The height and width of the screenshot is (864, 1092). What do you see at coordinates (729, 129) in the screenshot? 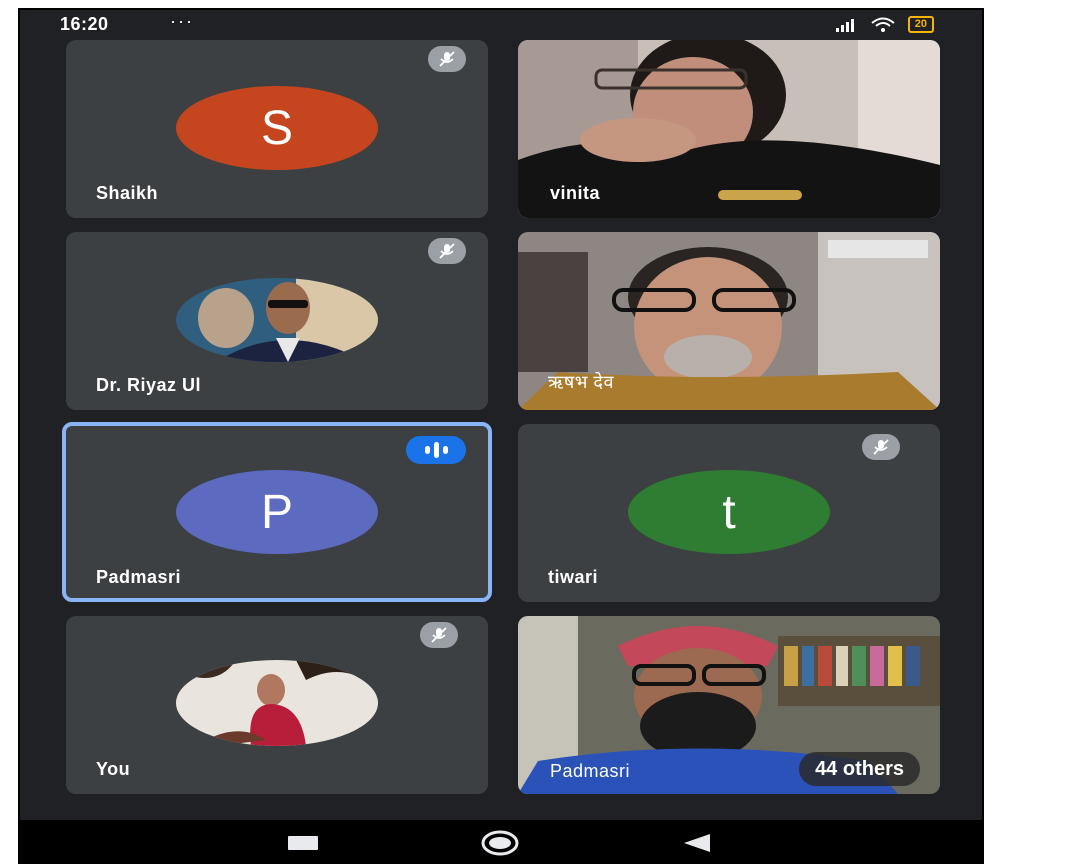
I see `participant-tile-vinita: vinita` at bounding box center [729, 129].